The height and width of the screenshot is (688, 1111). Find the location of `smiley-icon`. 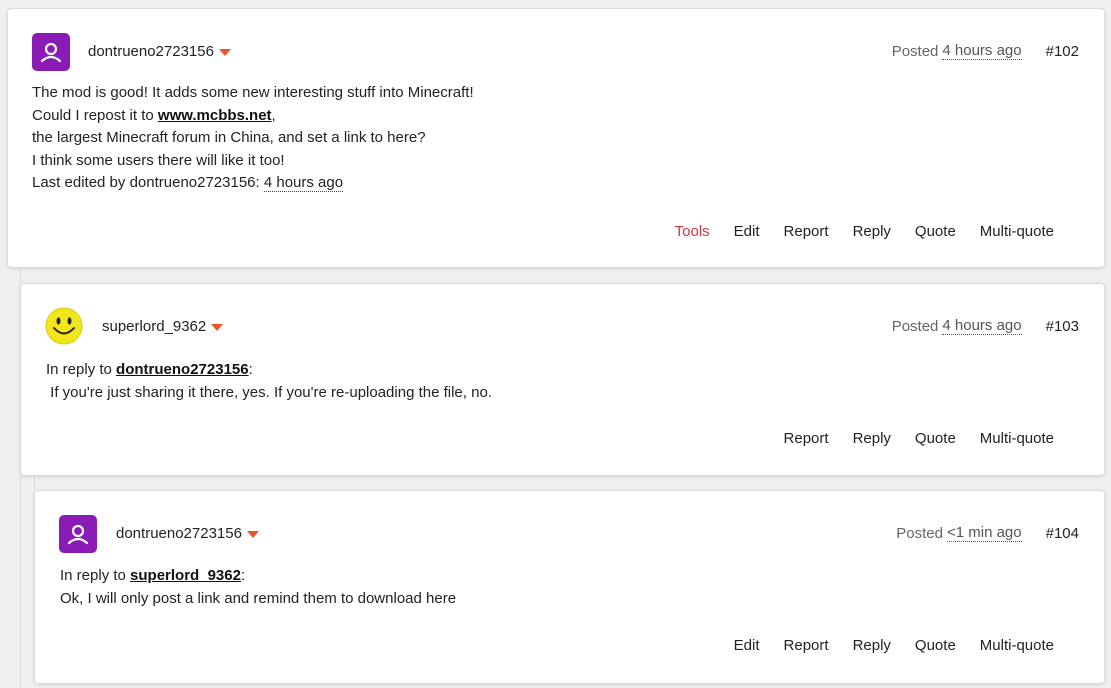

smiley-icon is located at coordinates (64, 326).